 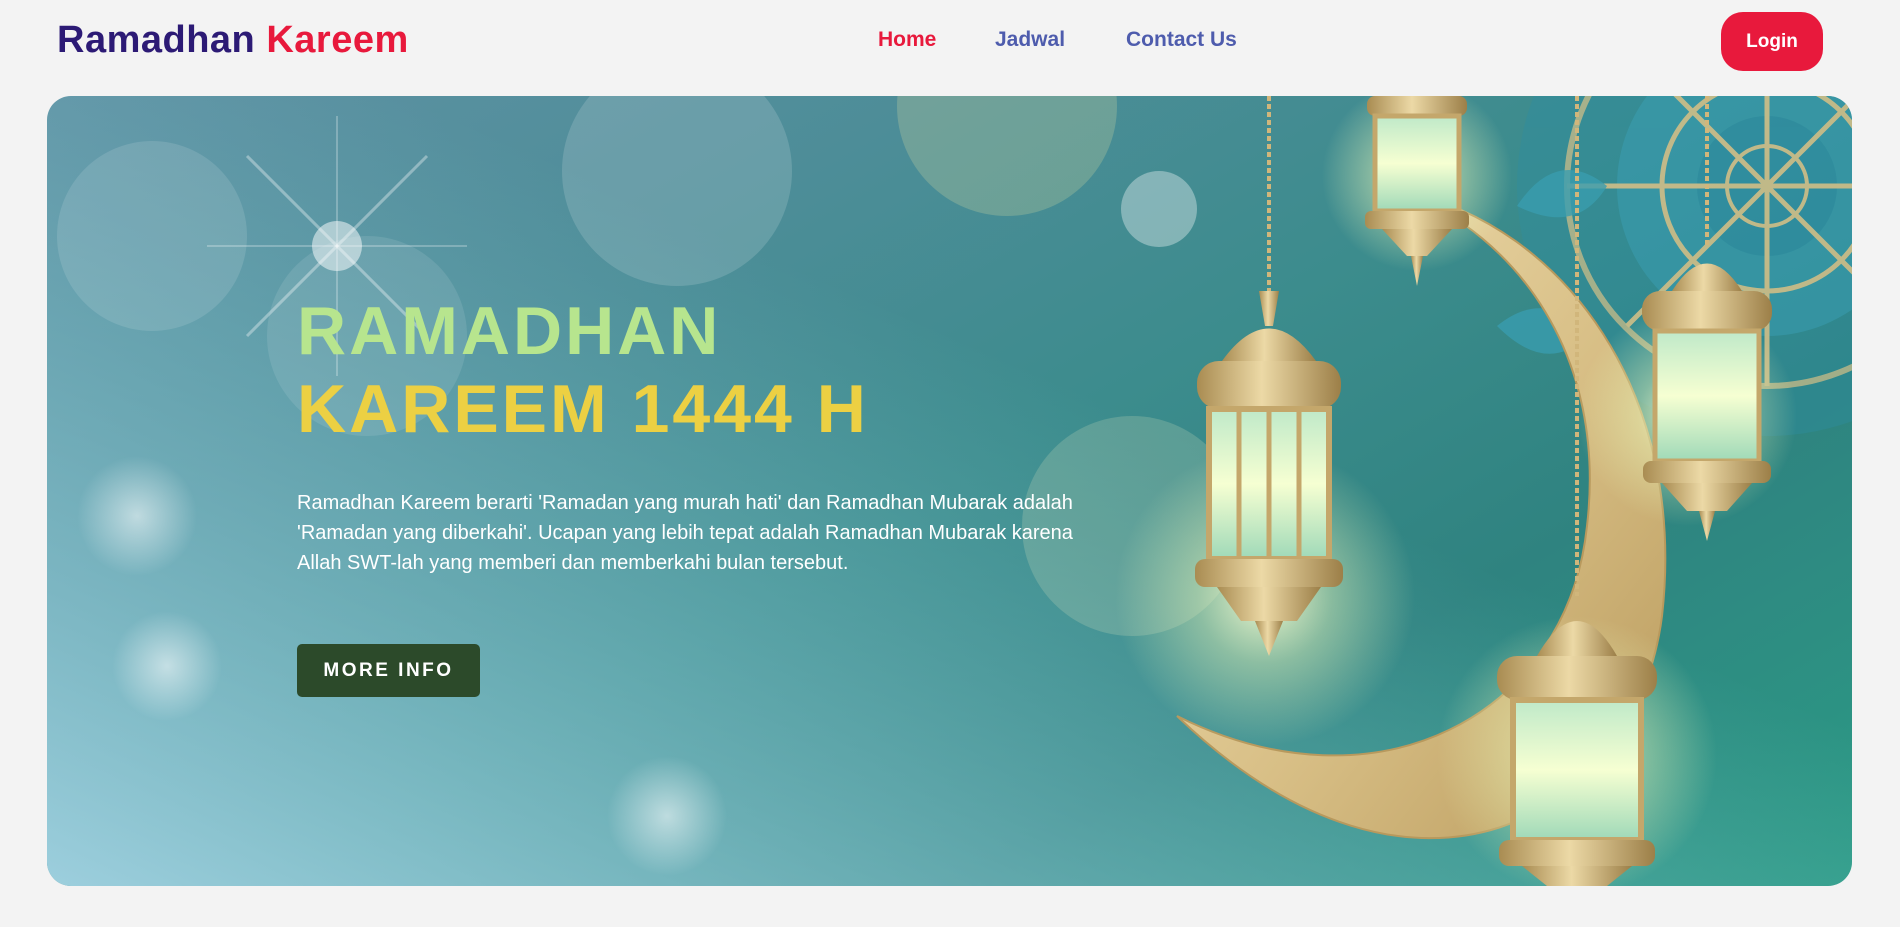 I want to click on login-button: Login, so click(x=1772, y=41).